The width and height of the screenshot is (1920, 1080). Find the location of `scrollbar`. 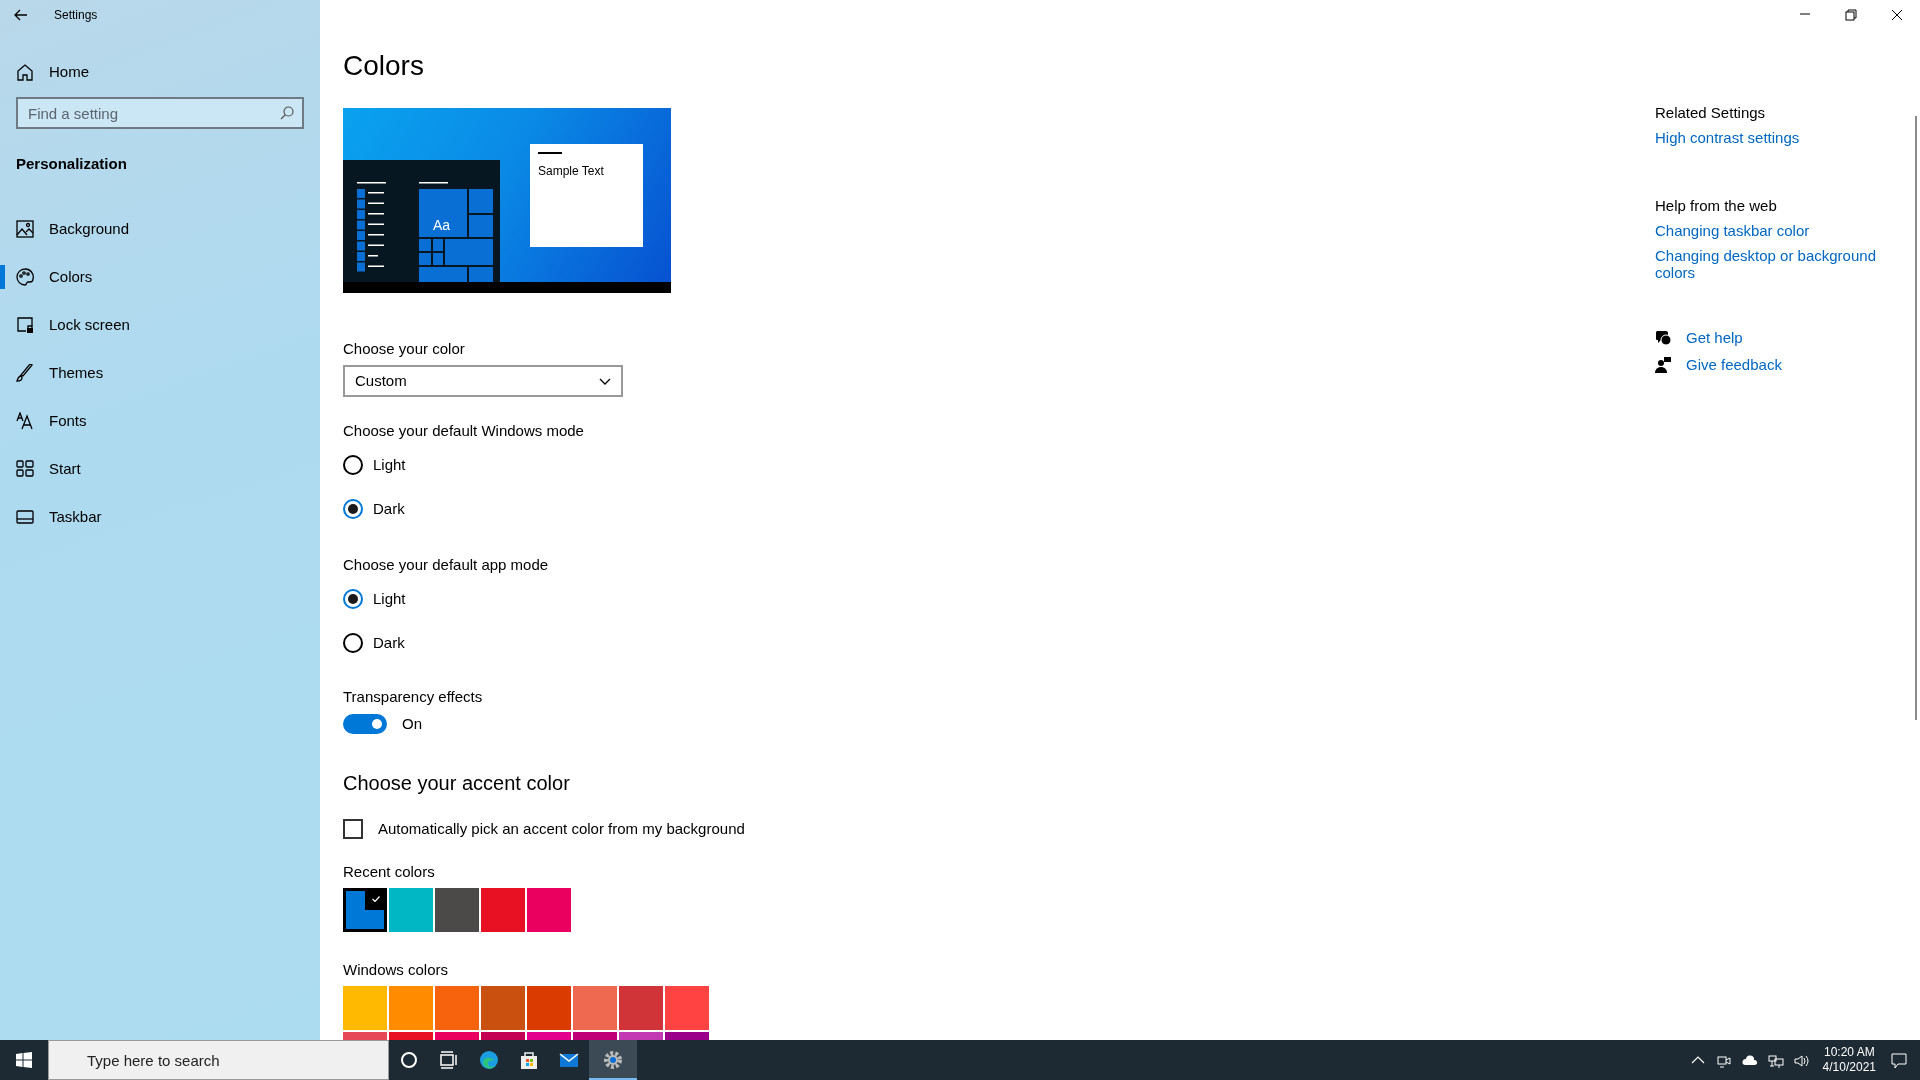

scrollbar is located at coordinates (1916, 418).